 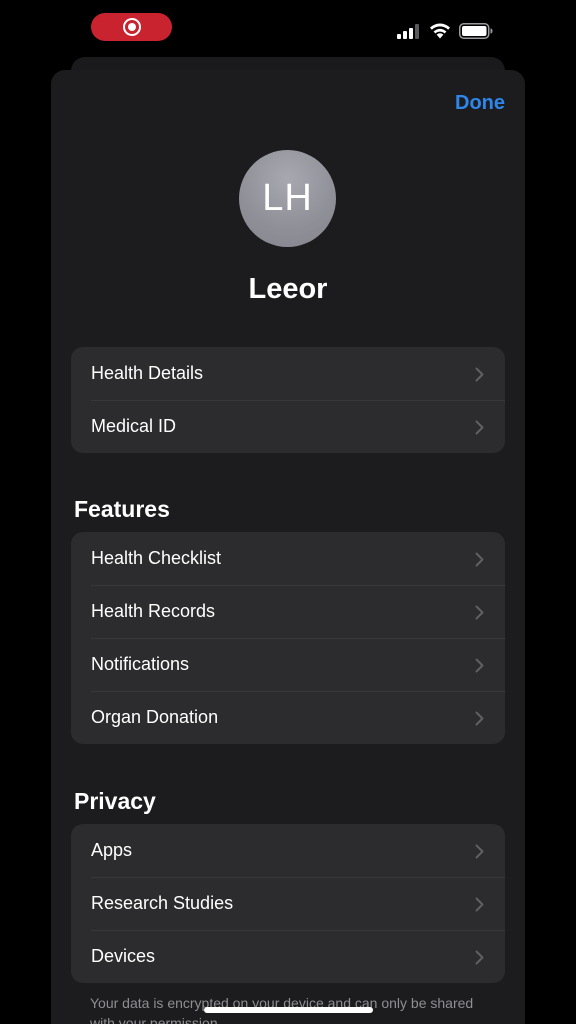 I want to click on record-icon, so click(x=132, y=27).